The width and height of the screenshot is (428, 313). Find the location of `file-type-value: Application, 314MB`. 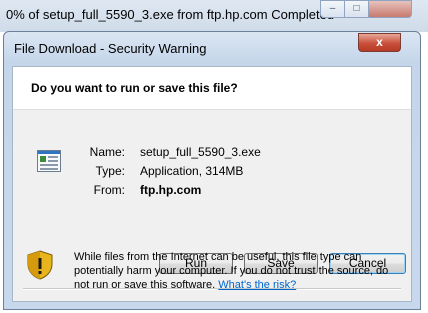

file-type-value: Application, 314MB is located at coordinates (192, 171).